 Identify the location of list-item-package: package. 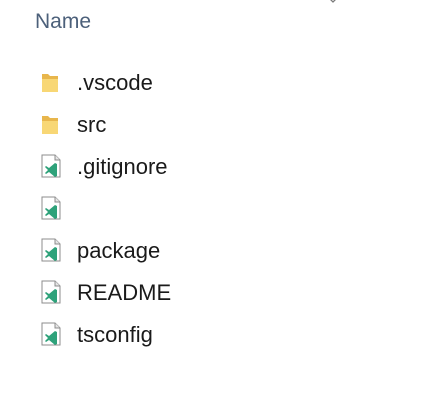
(213, 251).